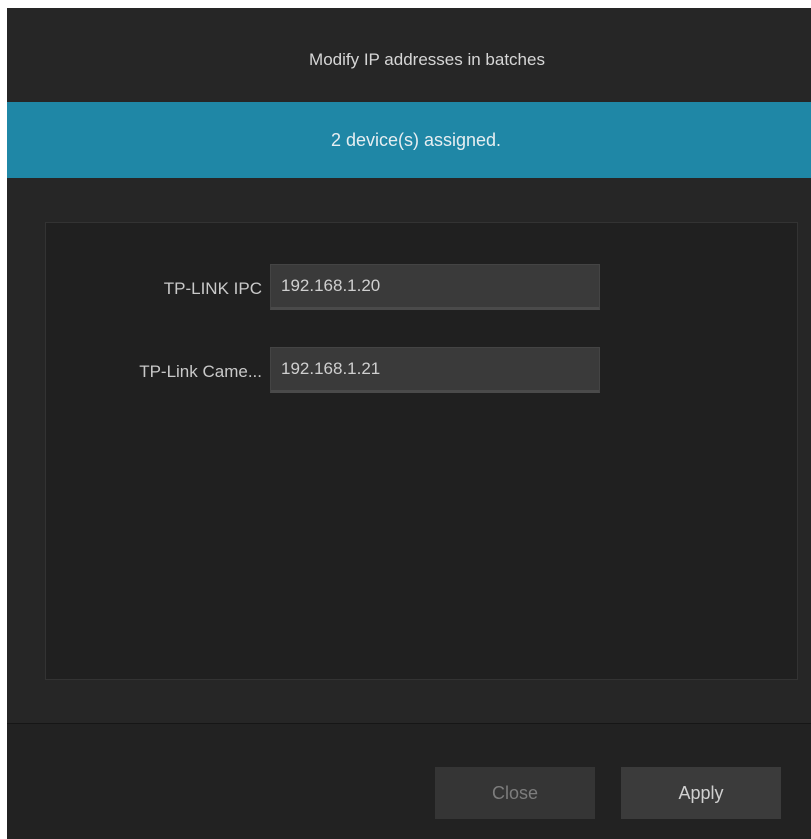 The height and width of the screenshot is (839, 811). Describe the element at coordinates (212, 288) in the screenshot. I see `device-name-label: TP-LINK IPC` at that location.